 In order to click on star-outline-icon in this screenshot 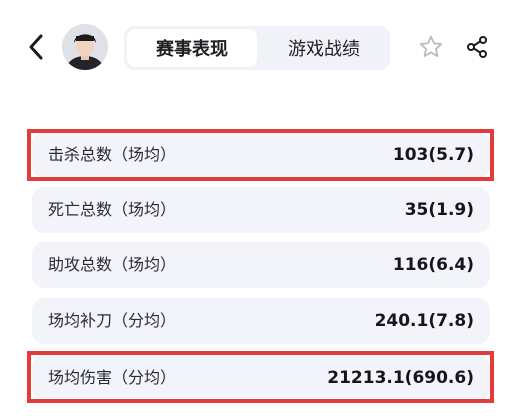, I will do `click(431, 46)`.